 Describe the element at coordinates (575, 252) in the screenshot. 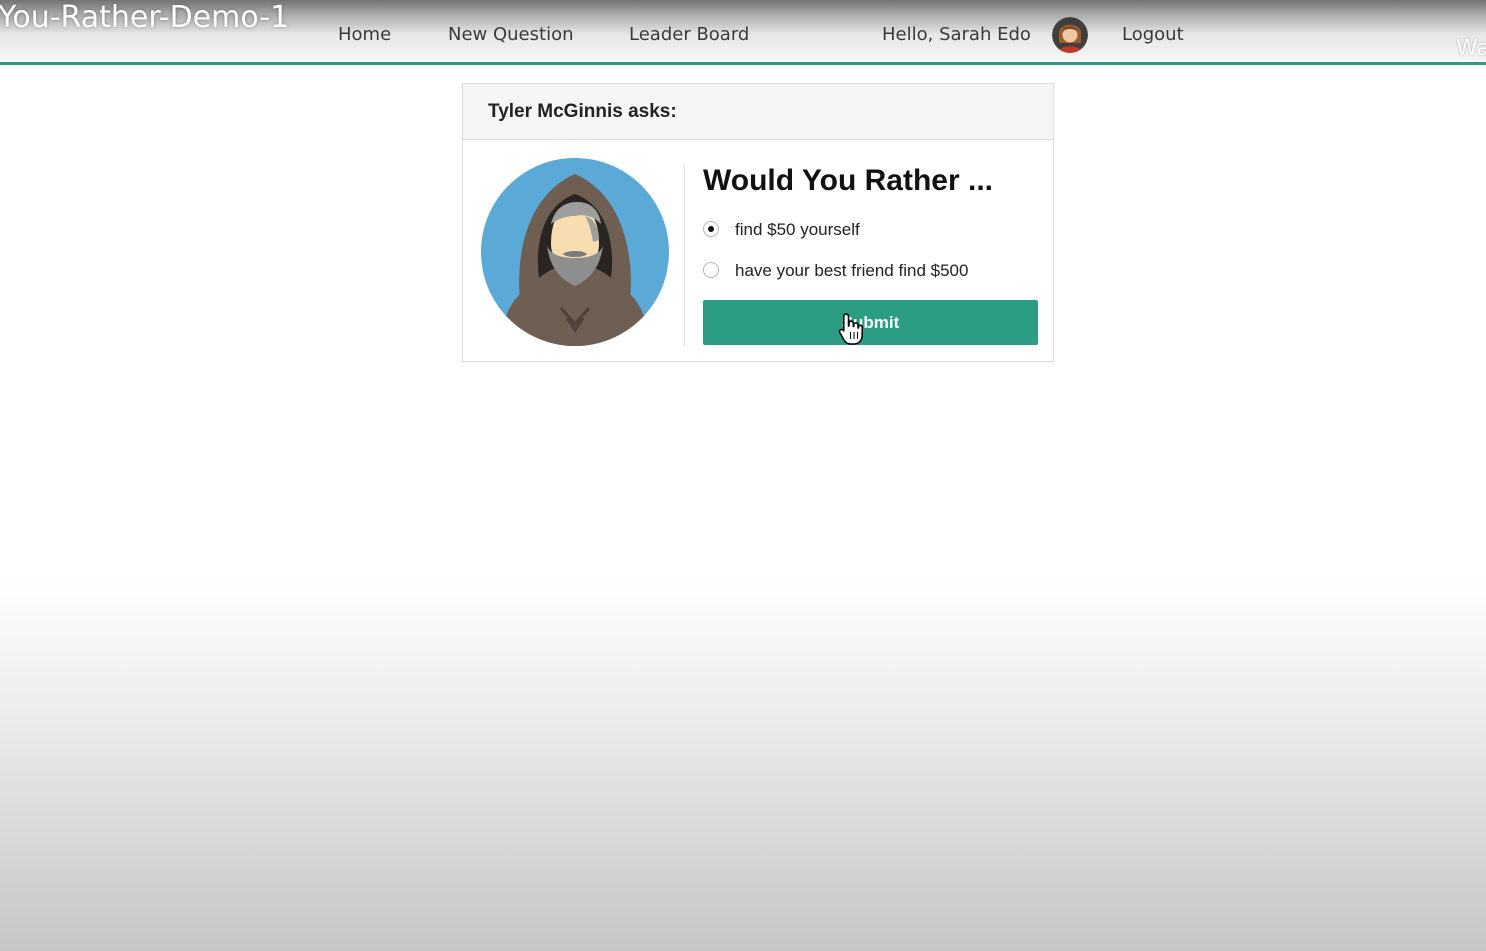

I see `hooded-bearded-man-avatar-icon` at that location.